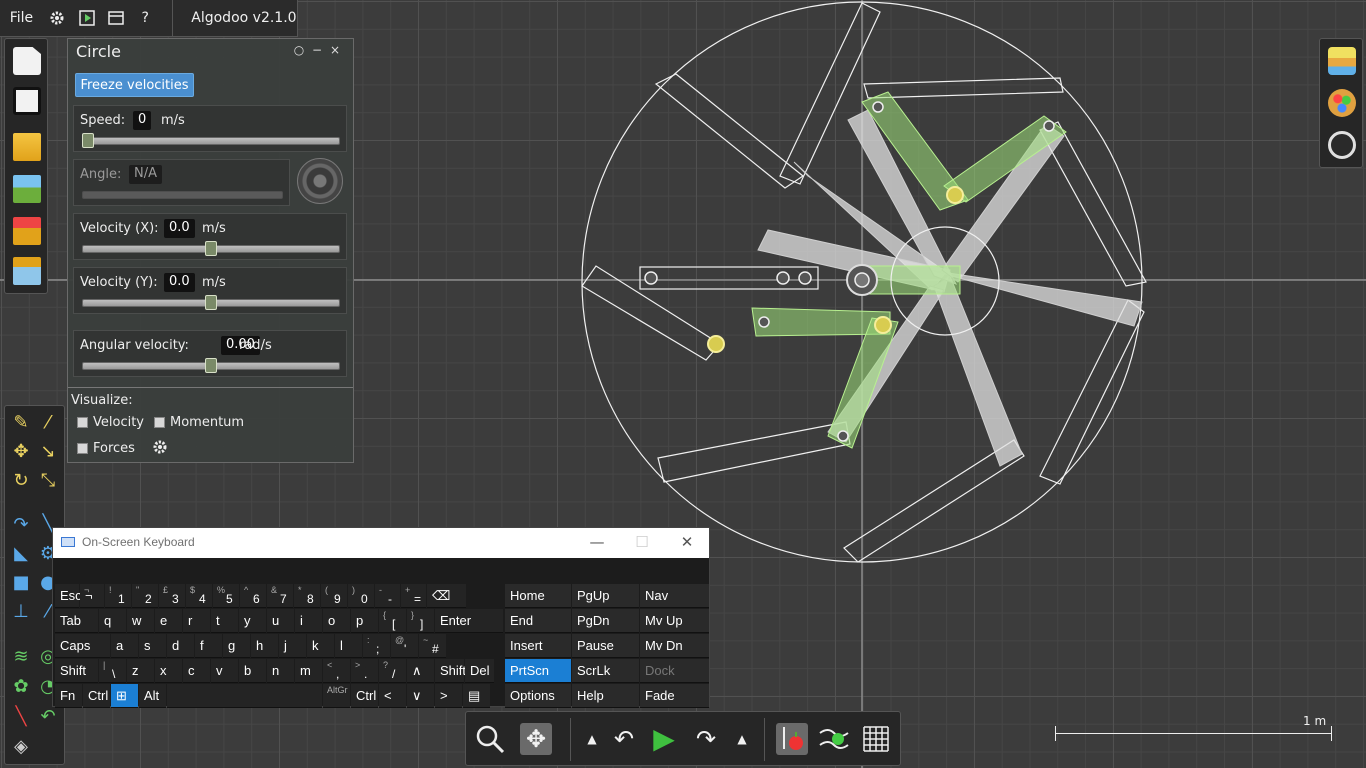 Image resolution: width=1366 pixels, height=768 pixels. Describe the element at coordinates (211, 141) in the screenshot. I see `speed-slider` at that location.